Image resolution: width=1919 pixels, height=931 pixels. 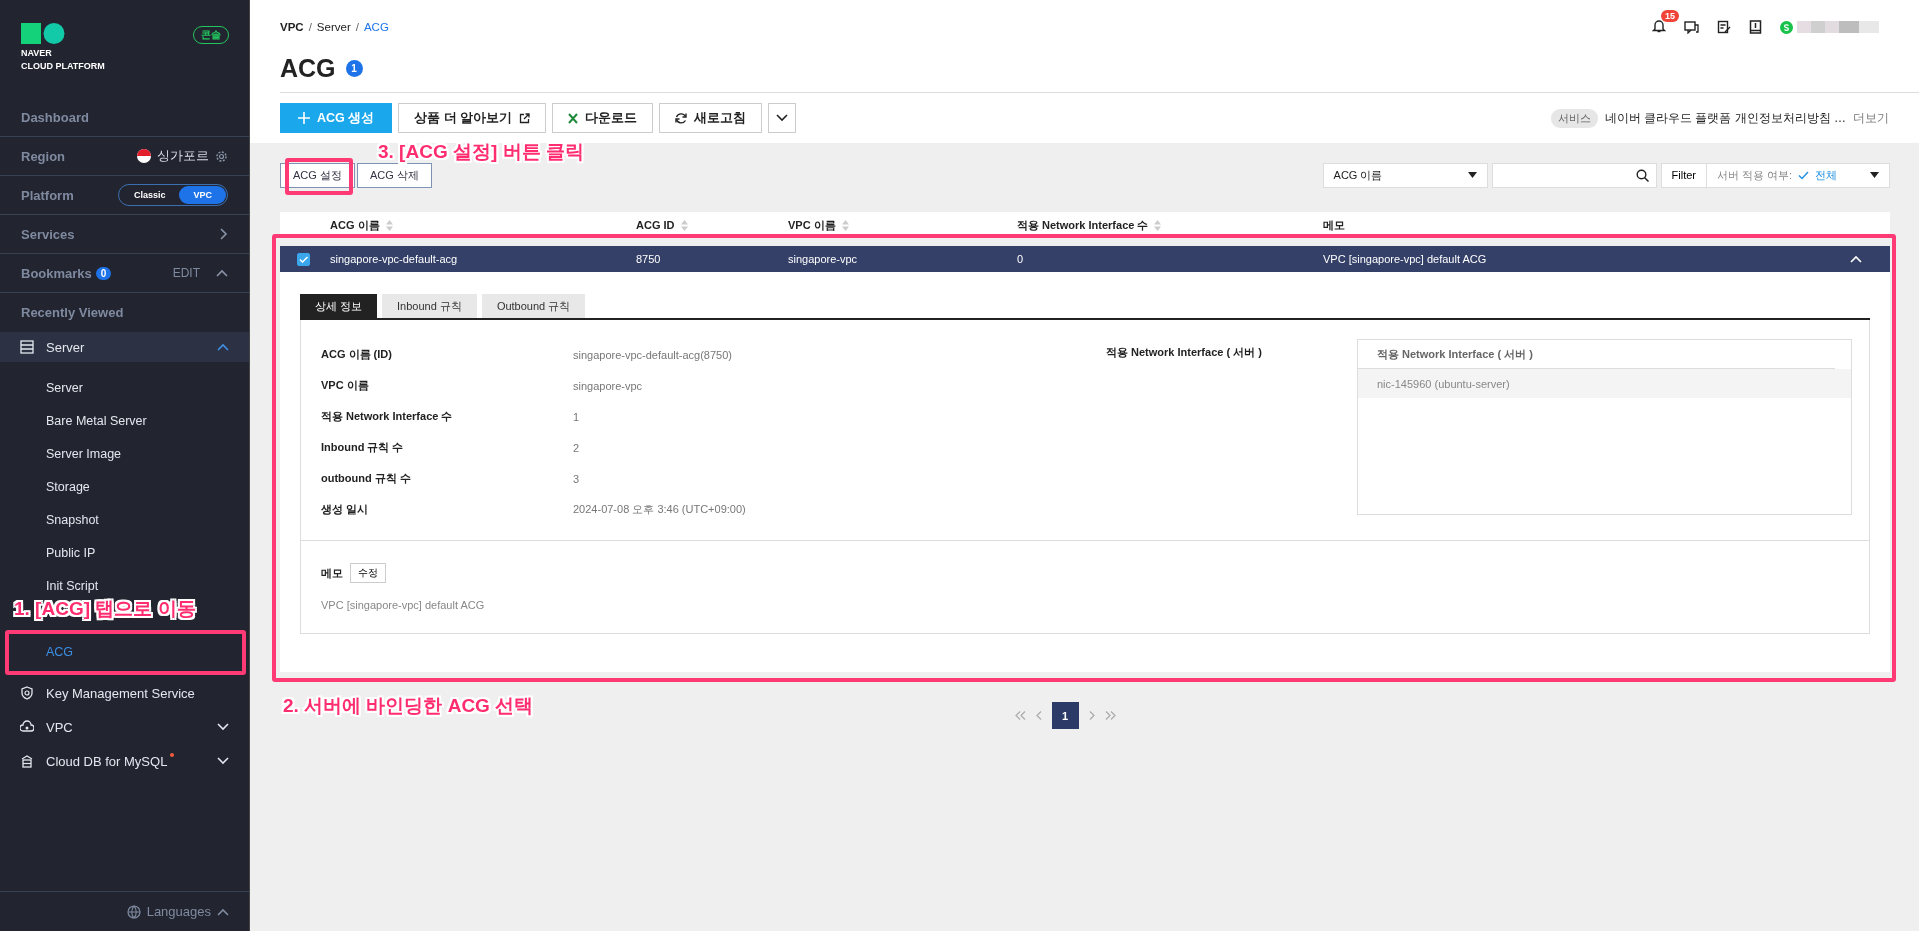 I want to click on download-button: 다운로드, so click(x=603, y=118).